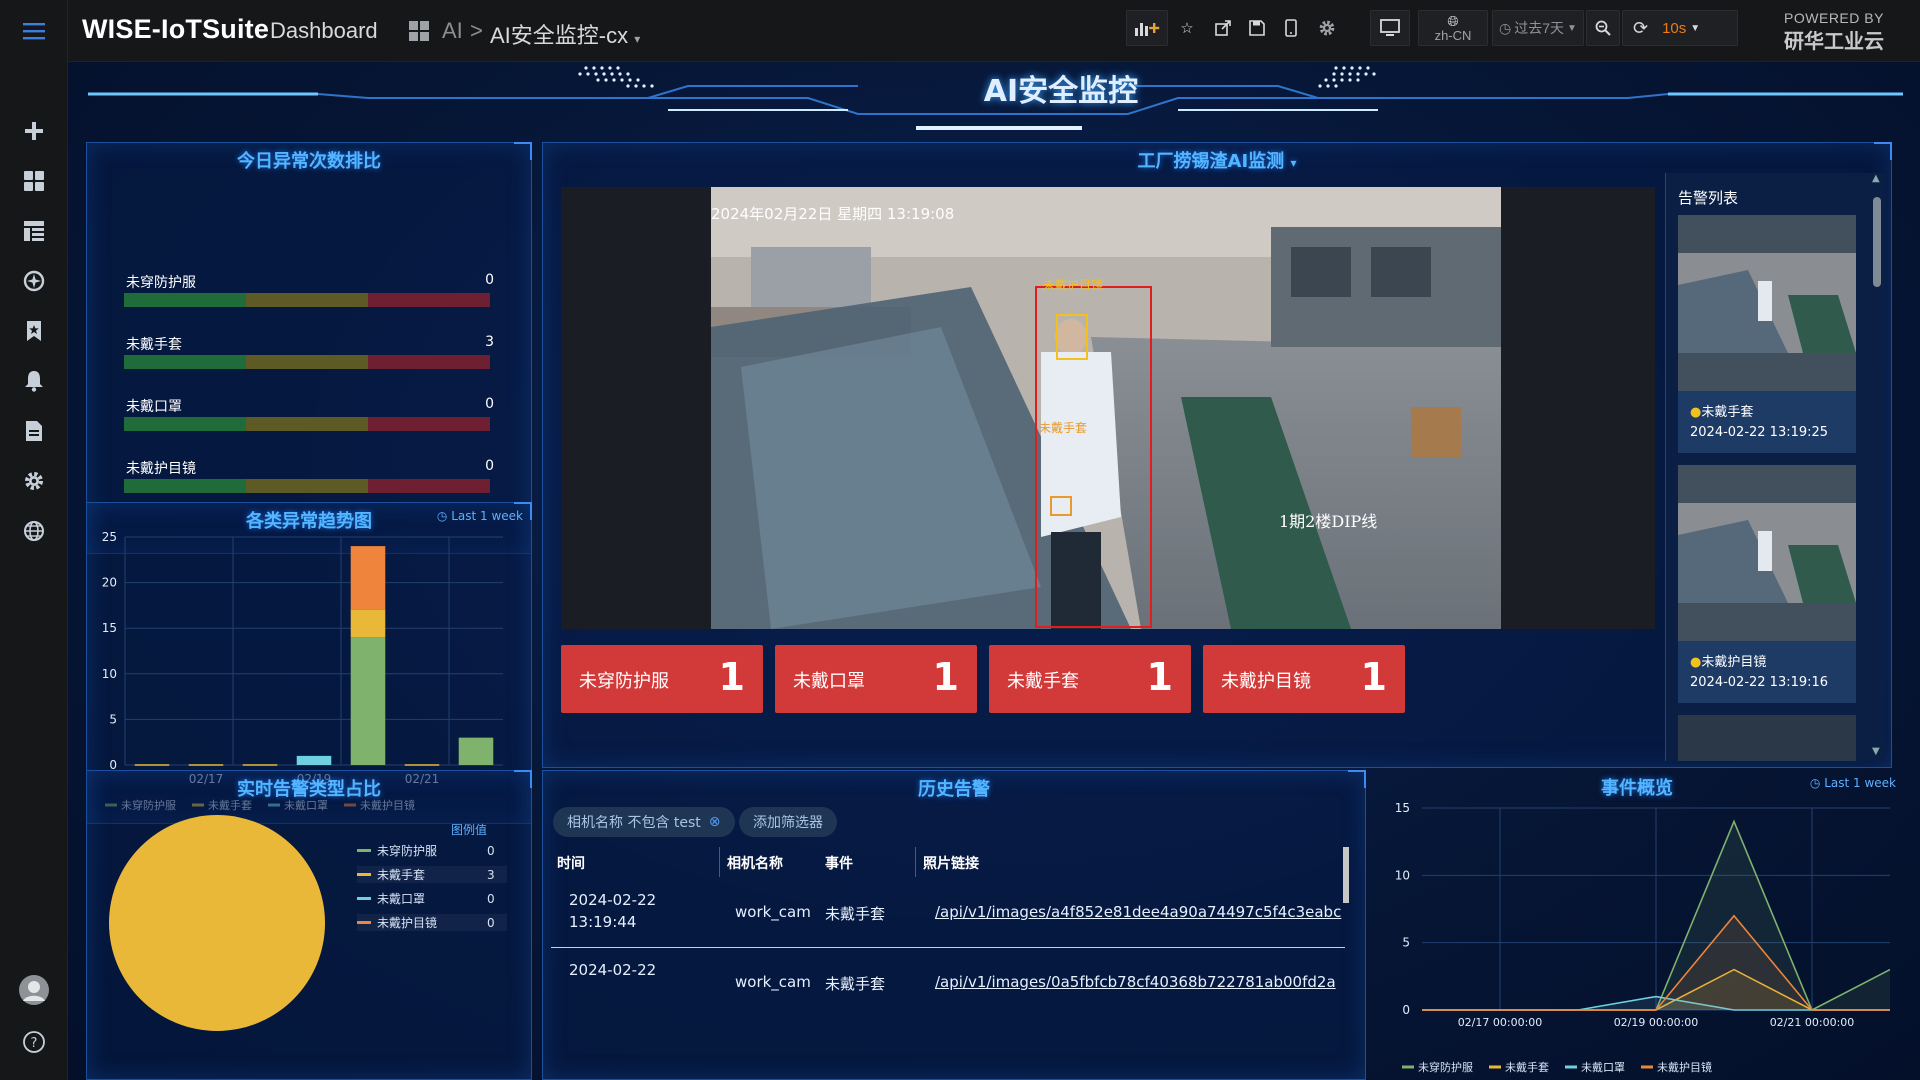 The height and width of the screenshot is (1080, 1920). I want to click on caret-down-icon: ▼, so click(1695, 28).